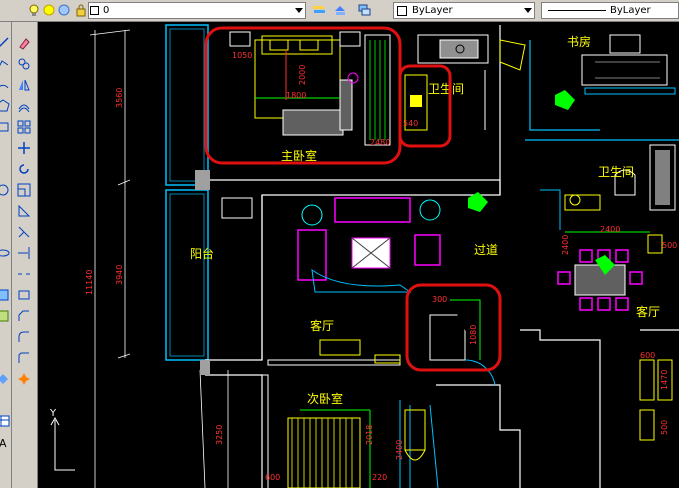 This screenshot has width=679, height=488. I want to click on dim-500-right: 500, so click(664, 427).